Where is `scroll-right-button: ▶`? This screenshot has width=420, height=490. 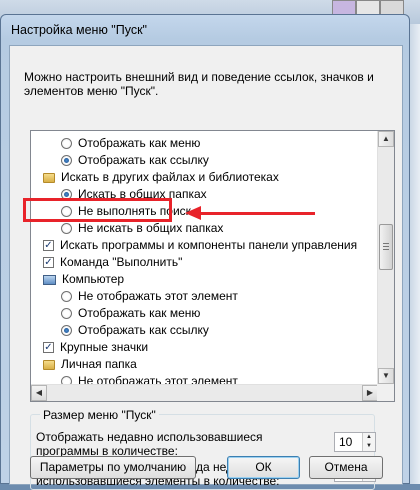
scroll-right-button: ▶ is located at coordinates (370, 393).